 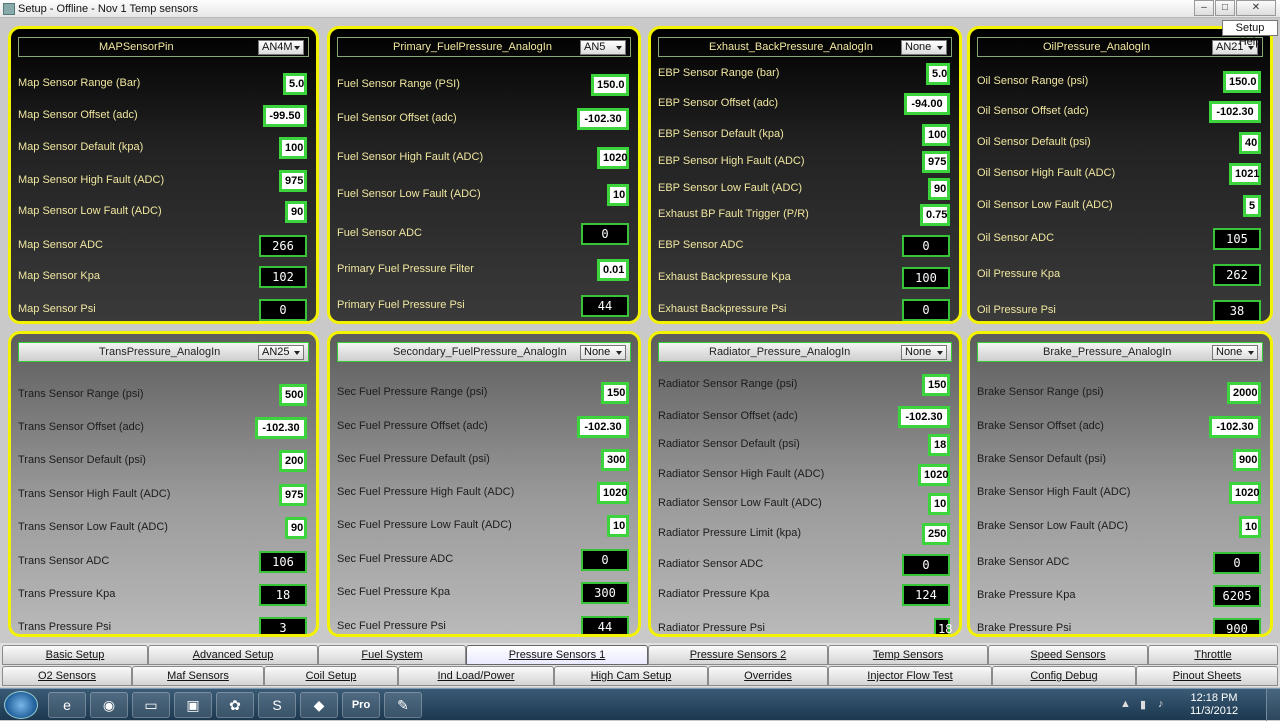 What do you see at coordinates (738, 655) in the screenshot?
I see `tab-pressure-sensors-2: Pressure Sensors 2` at bounding box center [738, 655].